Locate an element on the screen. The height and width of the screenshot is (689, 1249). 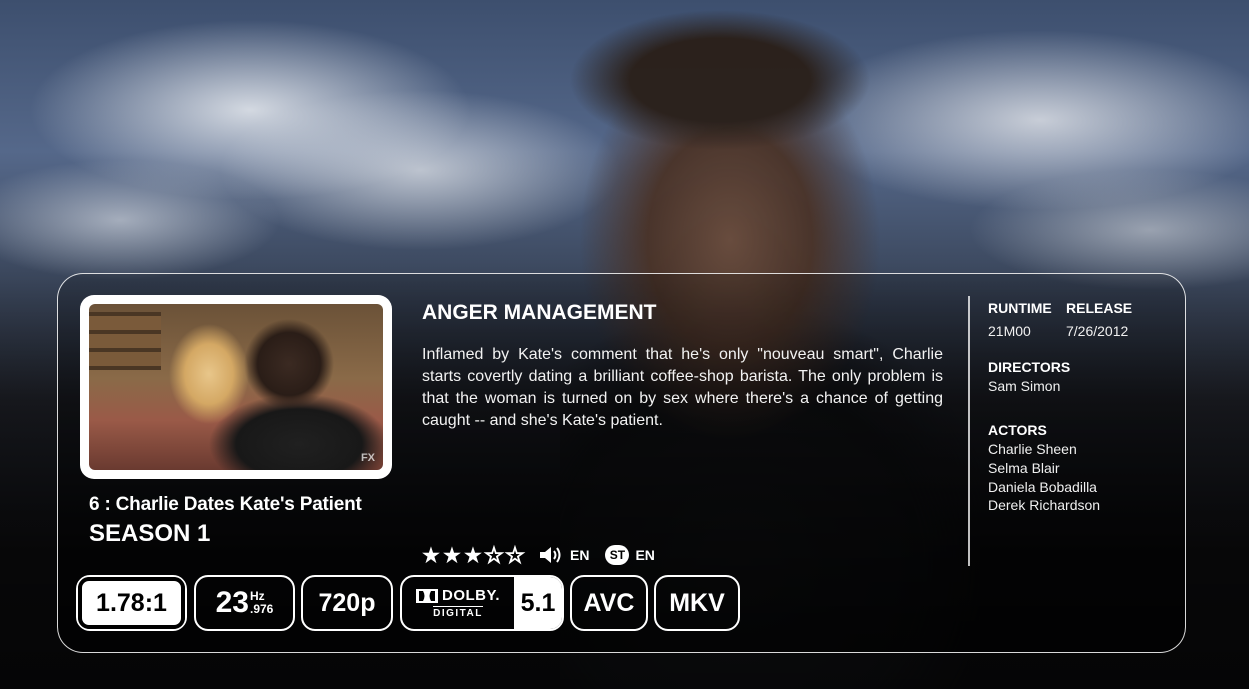
episode-thumbnail-image: FX is located at coordinates (236, 387).